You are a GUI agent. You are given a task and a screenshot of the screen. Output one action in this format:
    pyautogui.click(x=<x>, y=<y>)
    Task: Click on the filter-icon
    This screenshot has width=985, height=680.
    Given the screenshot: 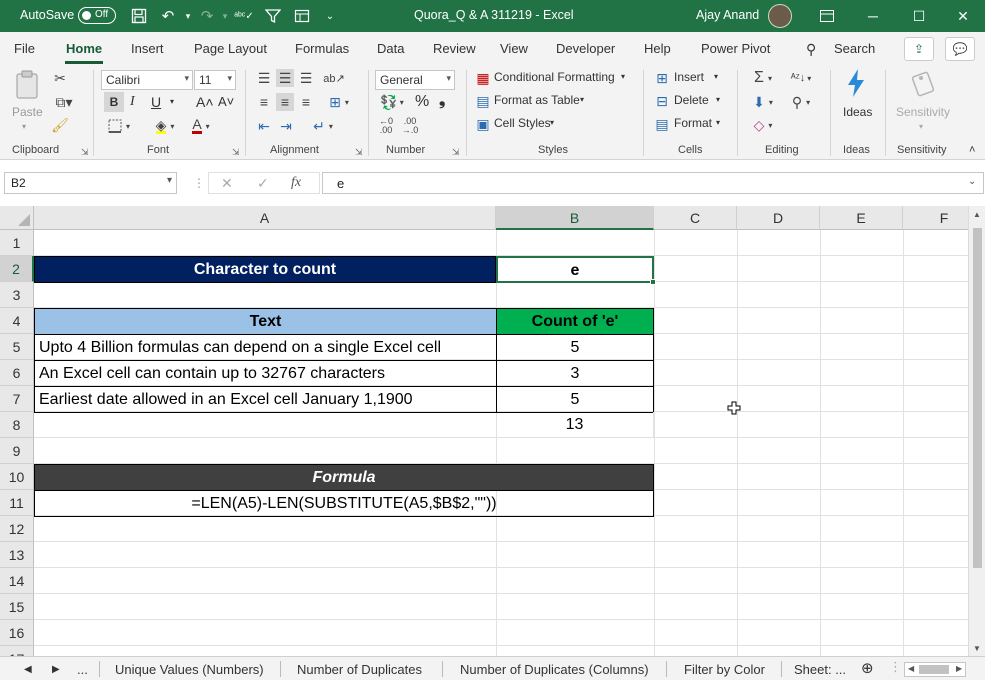 What is the action you would take?
    pyautogui.click(x=273, y=16)
    